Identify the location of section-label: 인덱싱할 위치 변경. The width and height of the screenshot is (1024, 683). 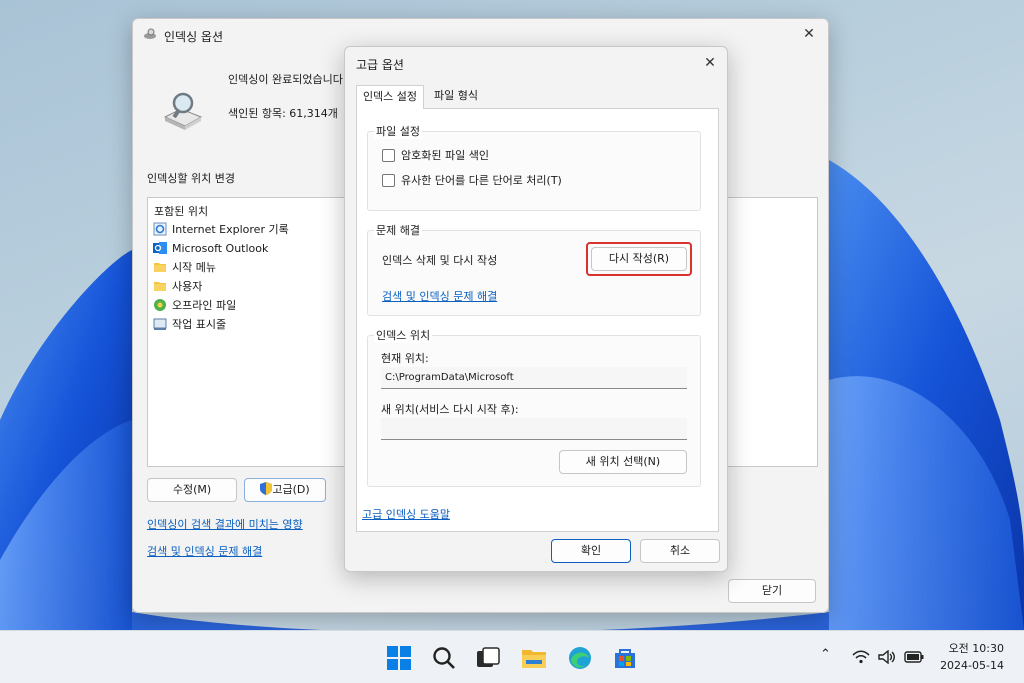
(191, 178).